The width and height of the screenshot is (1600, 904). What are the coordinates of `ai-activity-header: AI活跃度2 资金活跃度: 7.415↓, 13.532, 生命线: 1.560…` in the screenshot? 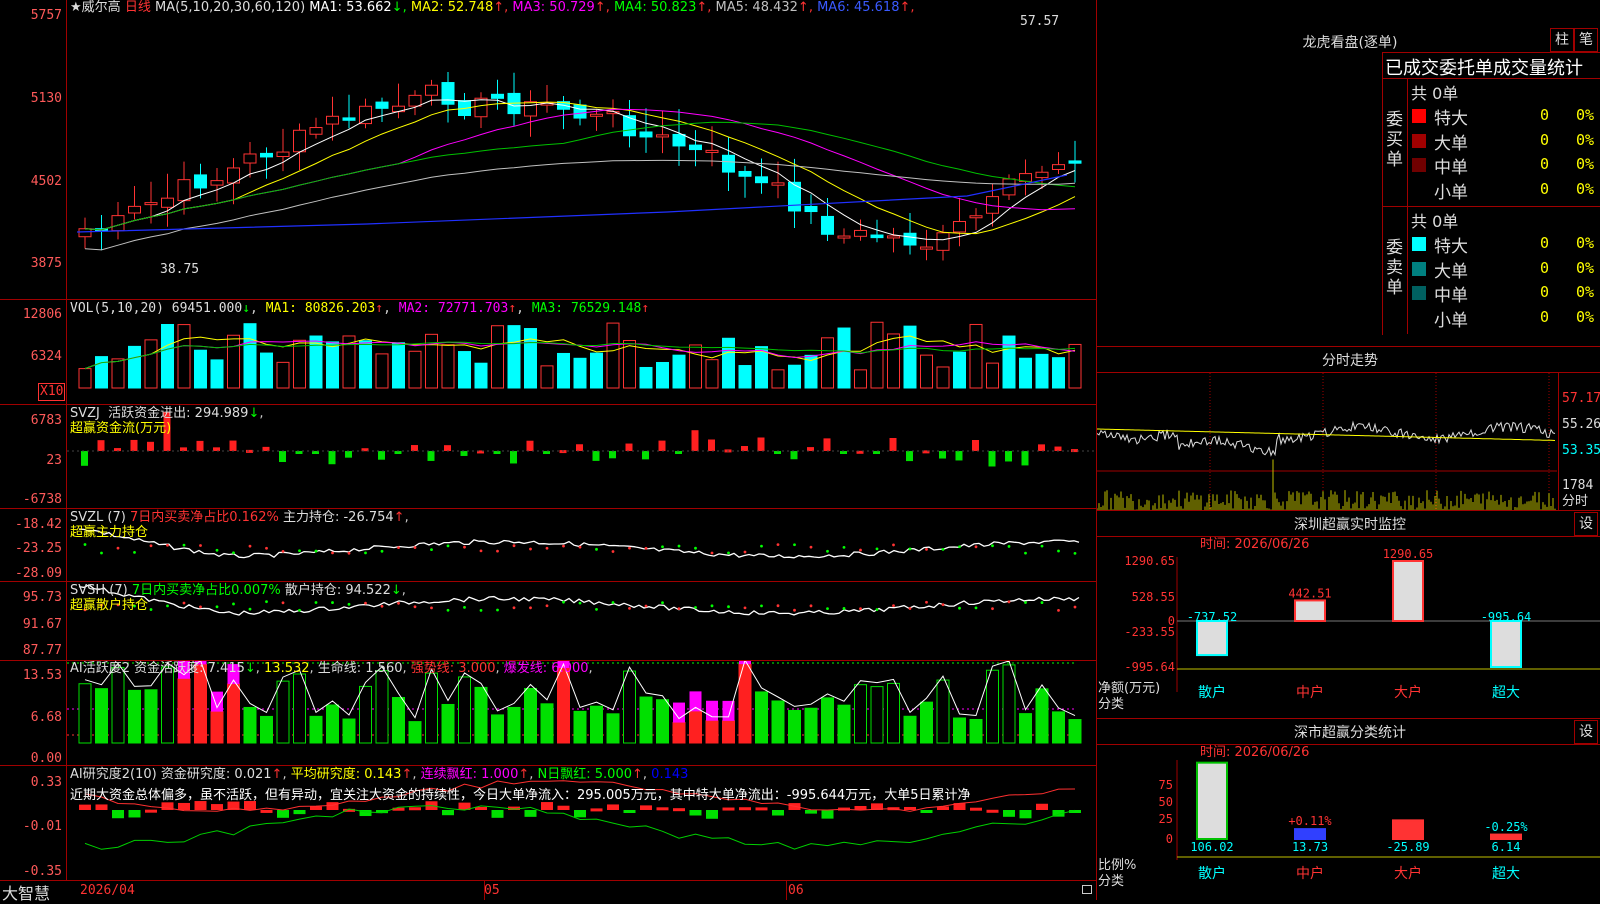 It's located at (331, 668).